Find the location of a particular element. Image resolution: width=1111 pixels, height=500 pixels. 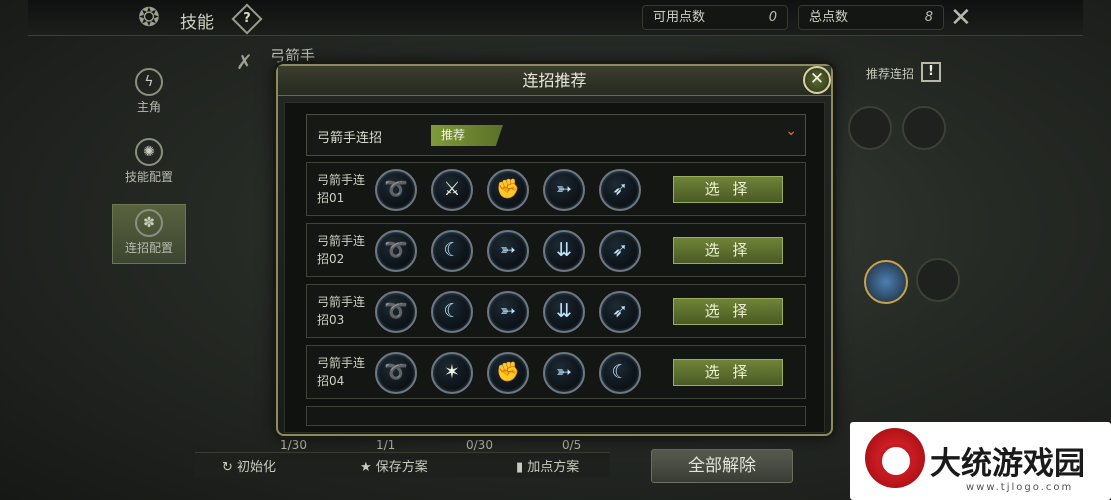

recommend-combo-button: ! is located at coordinates (931, 72).